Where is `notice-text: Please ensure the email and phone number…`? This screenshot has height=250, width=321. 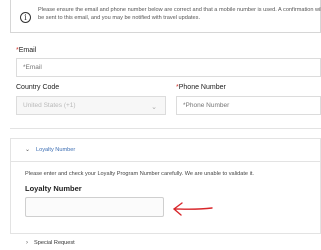
notice-text: Please ensure the email and phone number… is located at coordinates (179, 14).